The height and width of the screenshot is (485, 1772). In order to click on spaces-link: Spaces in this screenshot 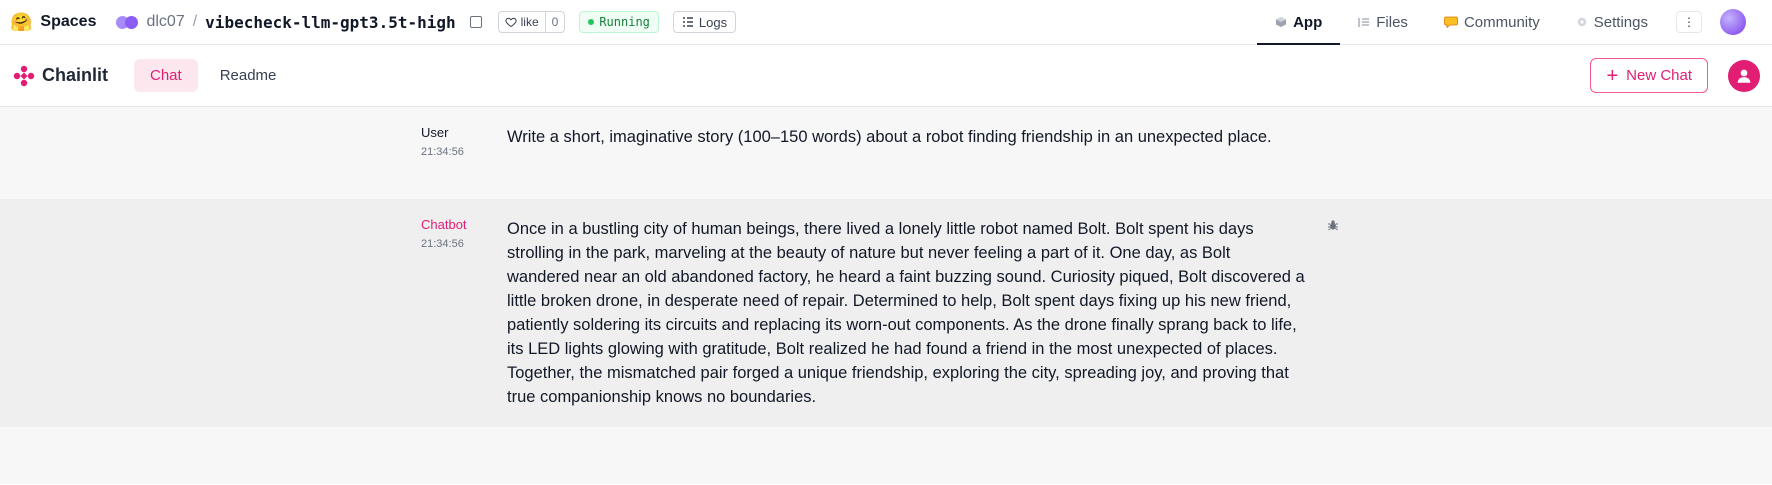, I will do `click(68, 22)`.